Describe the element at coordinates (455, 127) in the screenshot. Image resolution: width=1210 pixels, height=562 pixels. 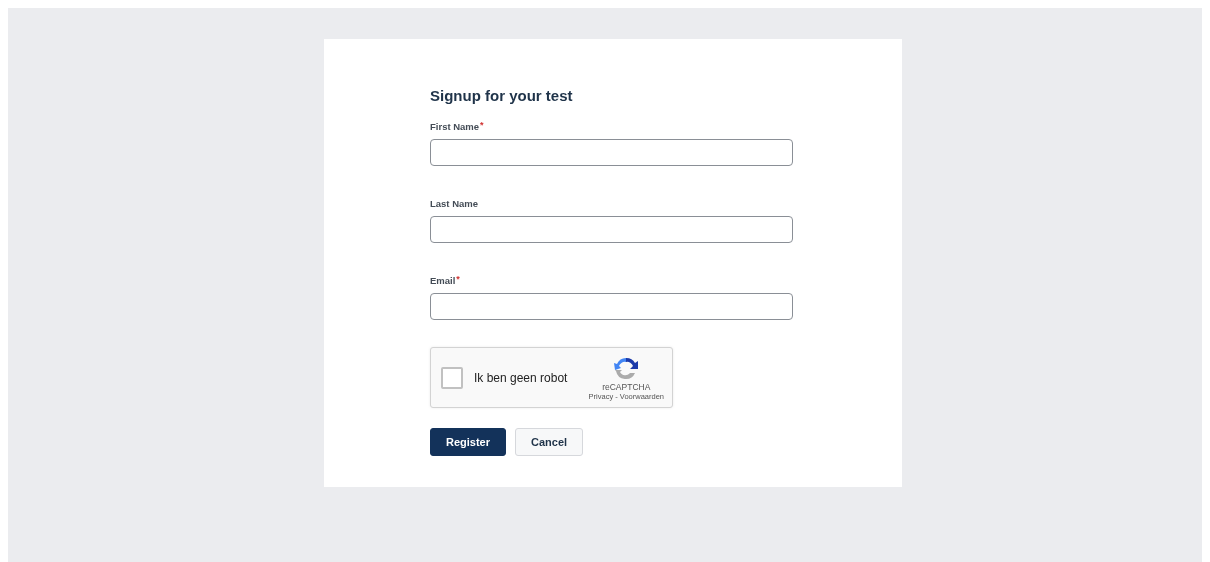
I see `field-label: First Name` at that location.